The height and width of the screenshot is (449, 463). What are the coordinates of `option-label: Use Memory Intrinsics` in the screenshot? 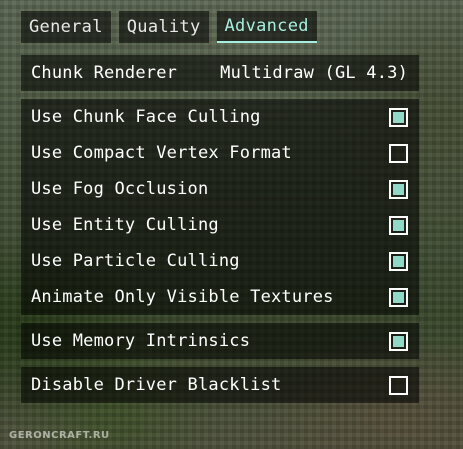 It's located at (141, 341).